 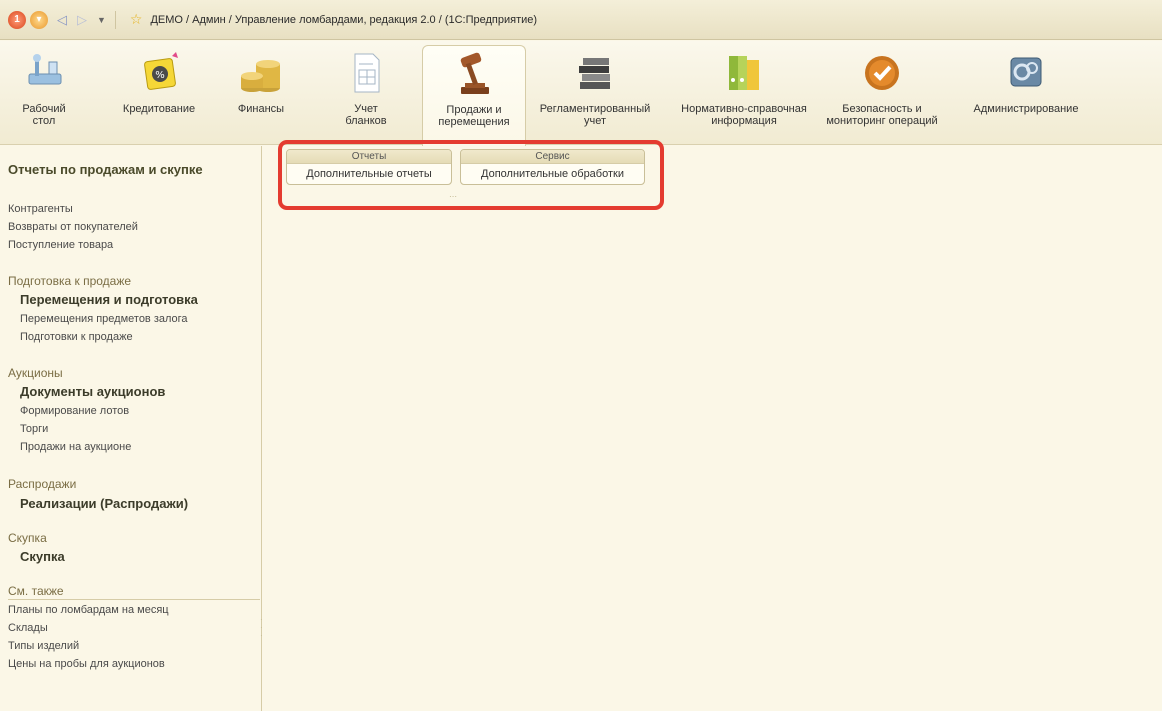 I want to click on section-desktop: Рабочий стол, so click(x=44, y=93).